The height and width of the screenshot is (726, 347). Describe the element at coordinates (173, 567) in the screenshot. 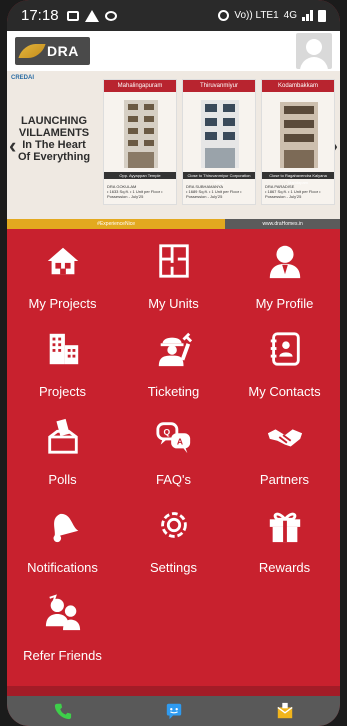

I see `menu-item-label: Settings` at that location.